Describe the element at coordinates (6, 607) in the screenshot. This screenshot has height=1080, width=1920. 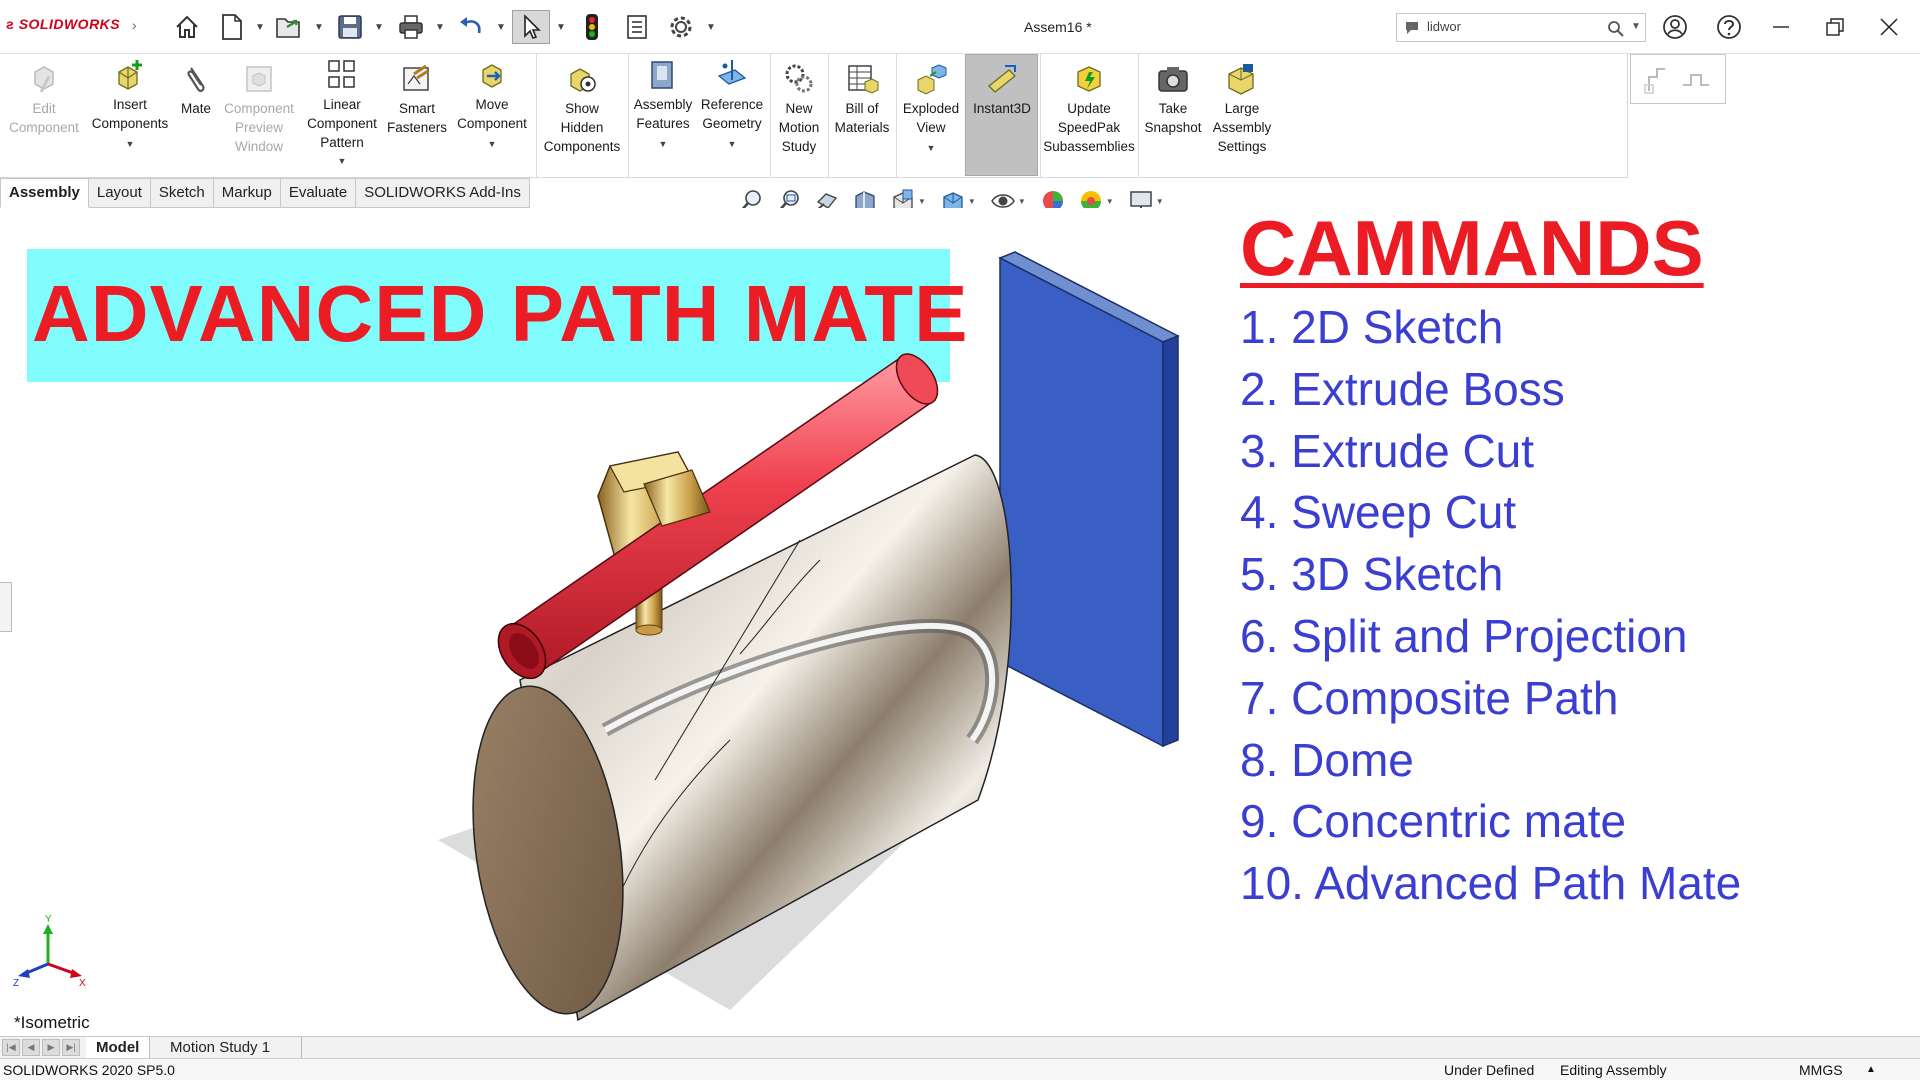
I see `feature-manager-collapse-handle` at that location.